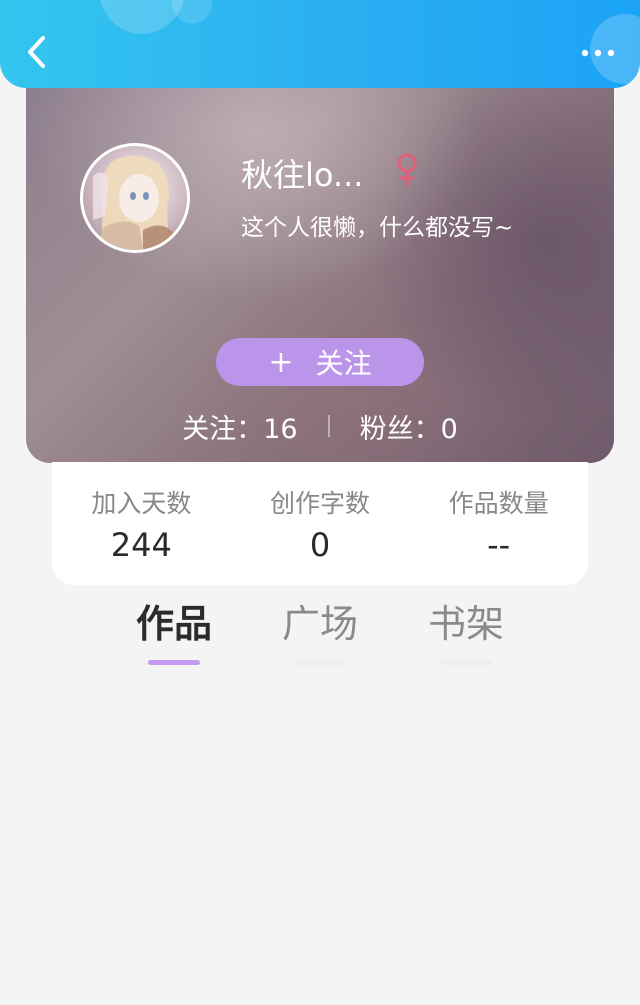 This screenshot has width=640, height=1005. Describe the element at coordinates (319, 624) in the screenshot. I see `tab-label: 广场` at that location.